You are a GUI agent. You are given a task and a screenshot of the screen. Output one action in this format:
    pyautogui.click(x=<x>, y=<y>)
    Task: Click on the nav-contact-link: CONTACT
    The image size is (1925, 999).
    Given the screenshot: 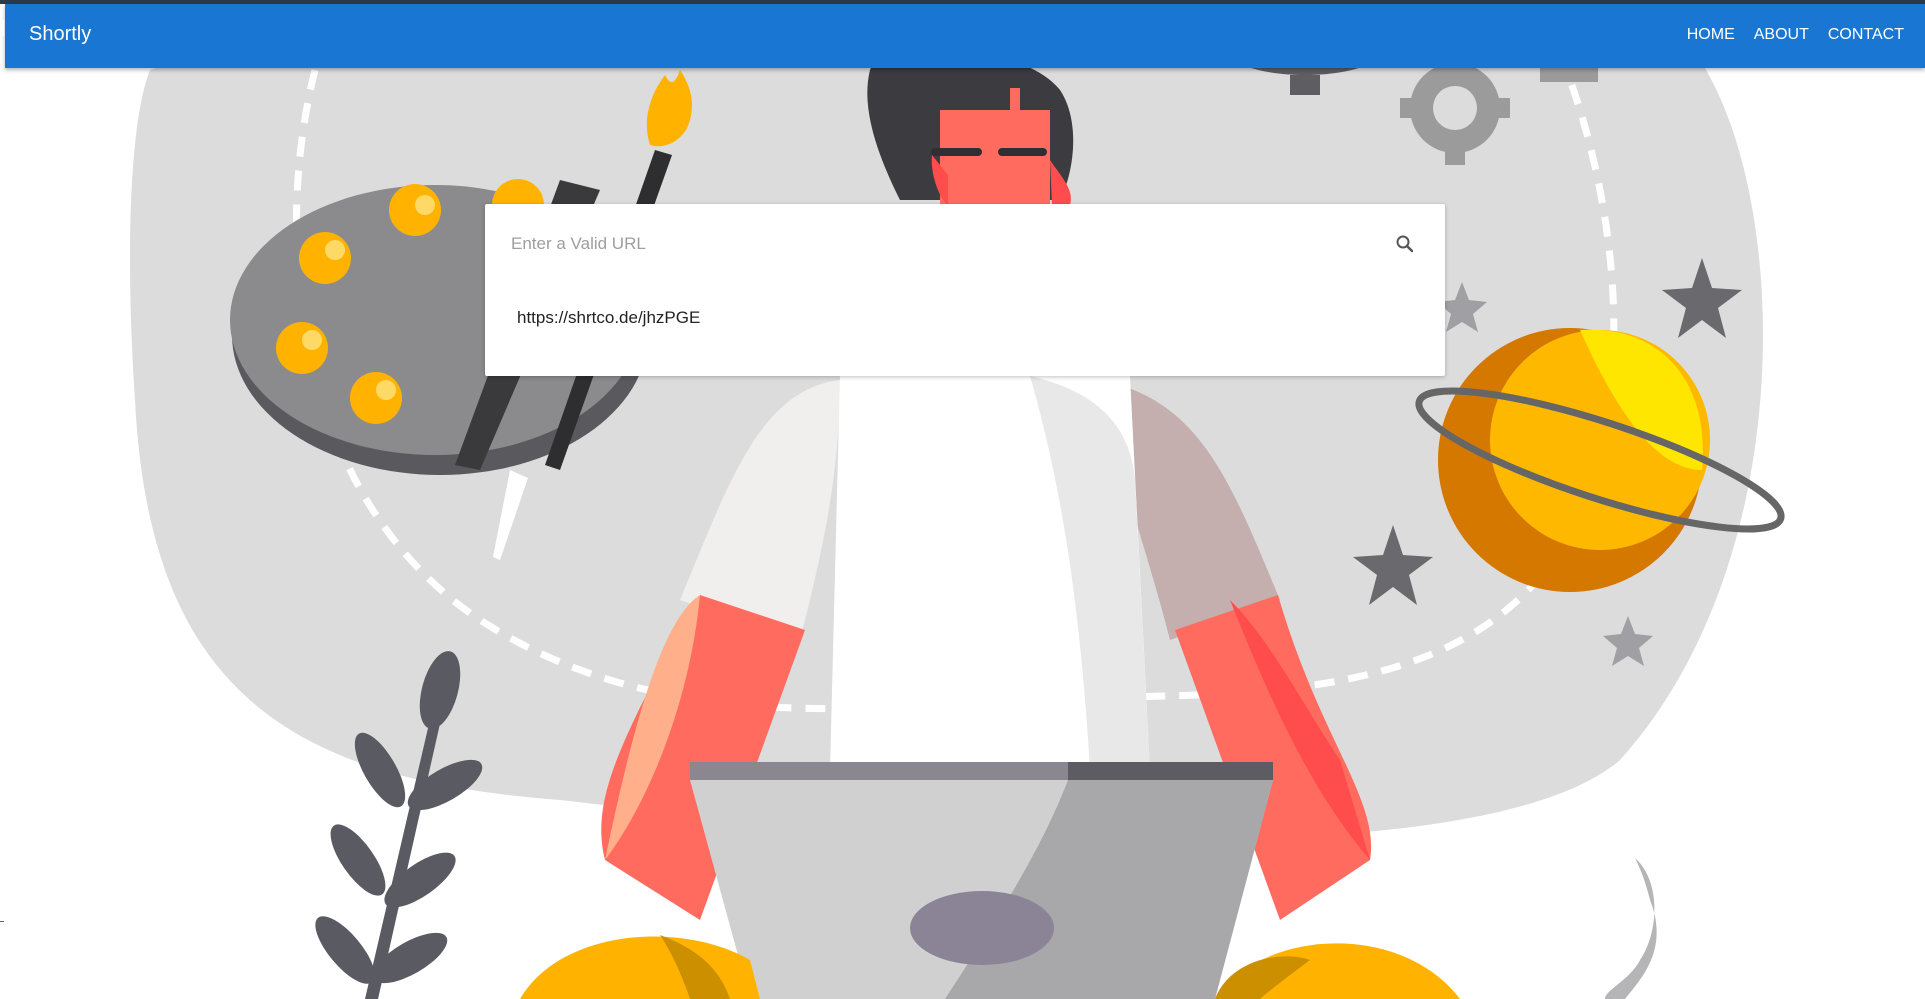 What is the action you would take?
    pyautogui.click(x=1866, y=35)
    